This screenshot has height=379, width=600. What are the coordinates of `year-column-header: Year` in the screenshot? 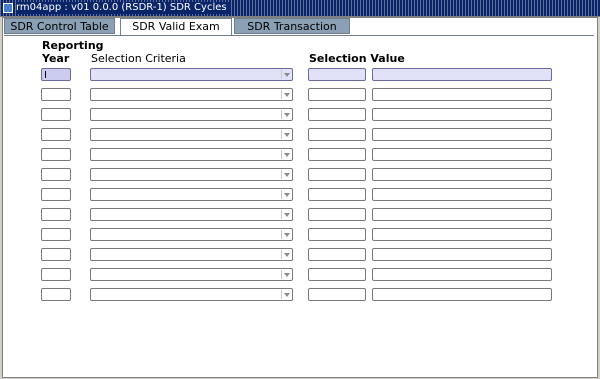 It's located at (56, 58).